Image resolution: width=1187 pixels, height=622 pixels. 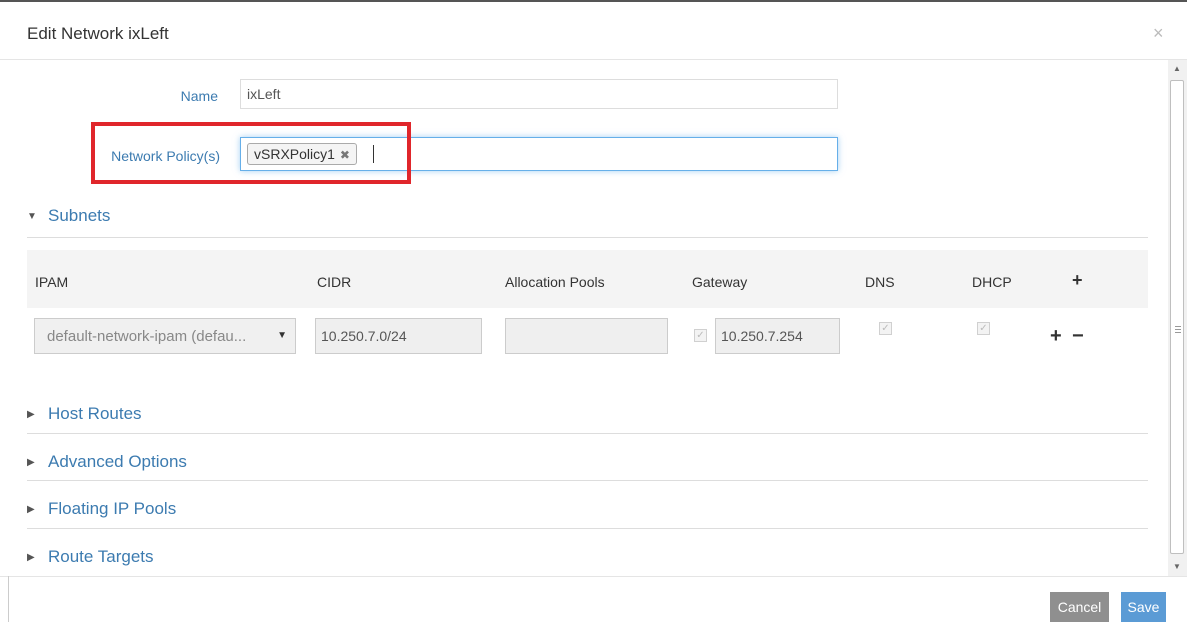 What do you see at coordinates (777, 336) in the screenshot?
I see `gateway-field: 10.250.7.254` at bounding box center [777, 336].